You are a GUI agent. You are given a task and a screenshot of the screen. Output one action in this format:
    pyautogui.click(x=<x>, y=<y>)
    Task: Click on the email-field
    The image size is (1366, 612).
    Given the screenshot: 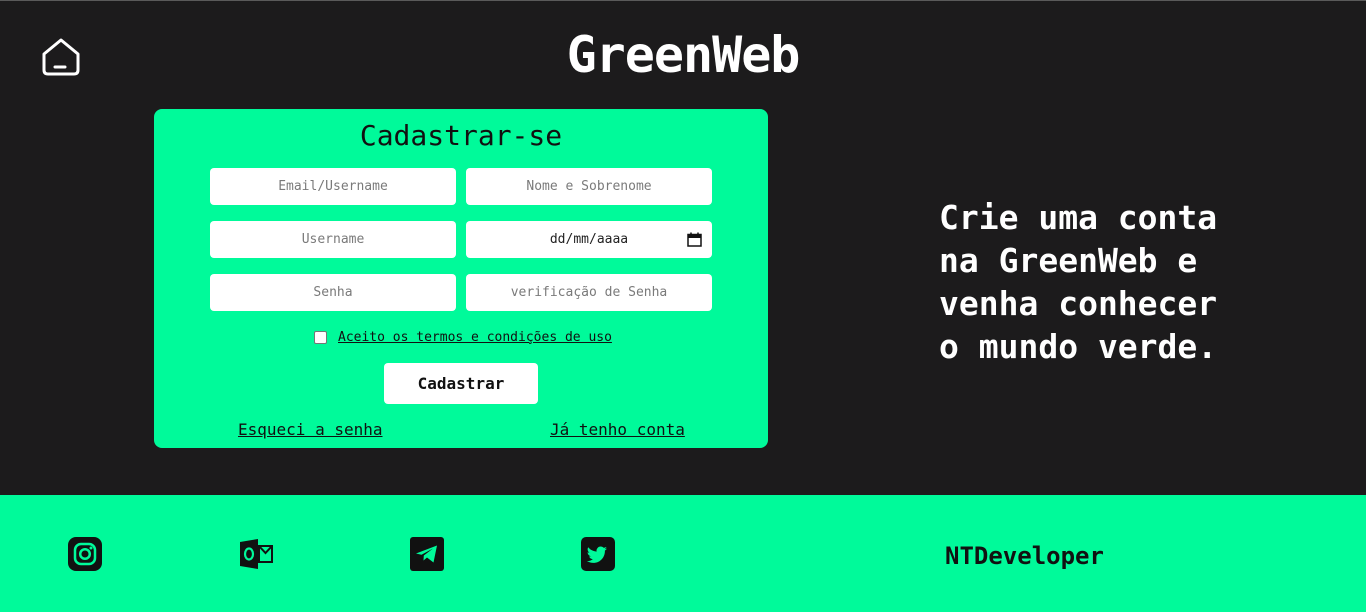 What is the action you would take?
    pyautogui.click(x=333, y=186)
    